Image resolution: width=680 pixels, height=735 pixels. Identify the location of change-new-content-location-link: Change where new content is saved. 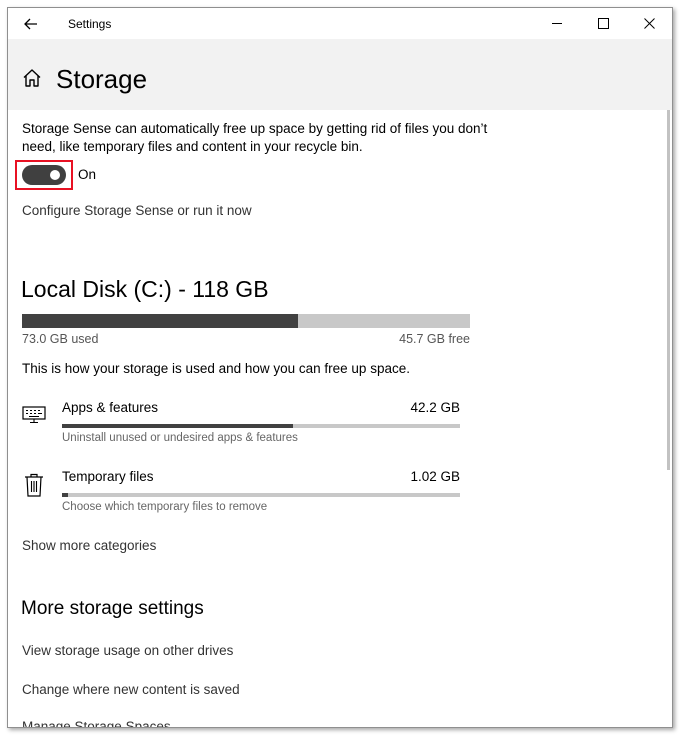
(131, 689).